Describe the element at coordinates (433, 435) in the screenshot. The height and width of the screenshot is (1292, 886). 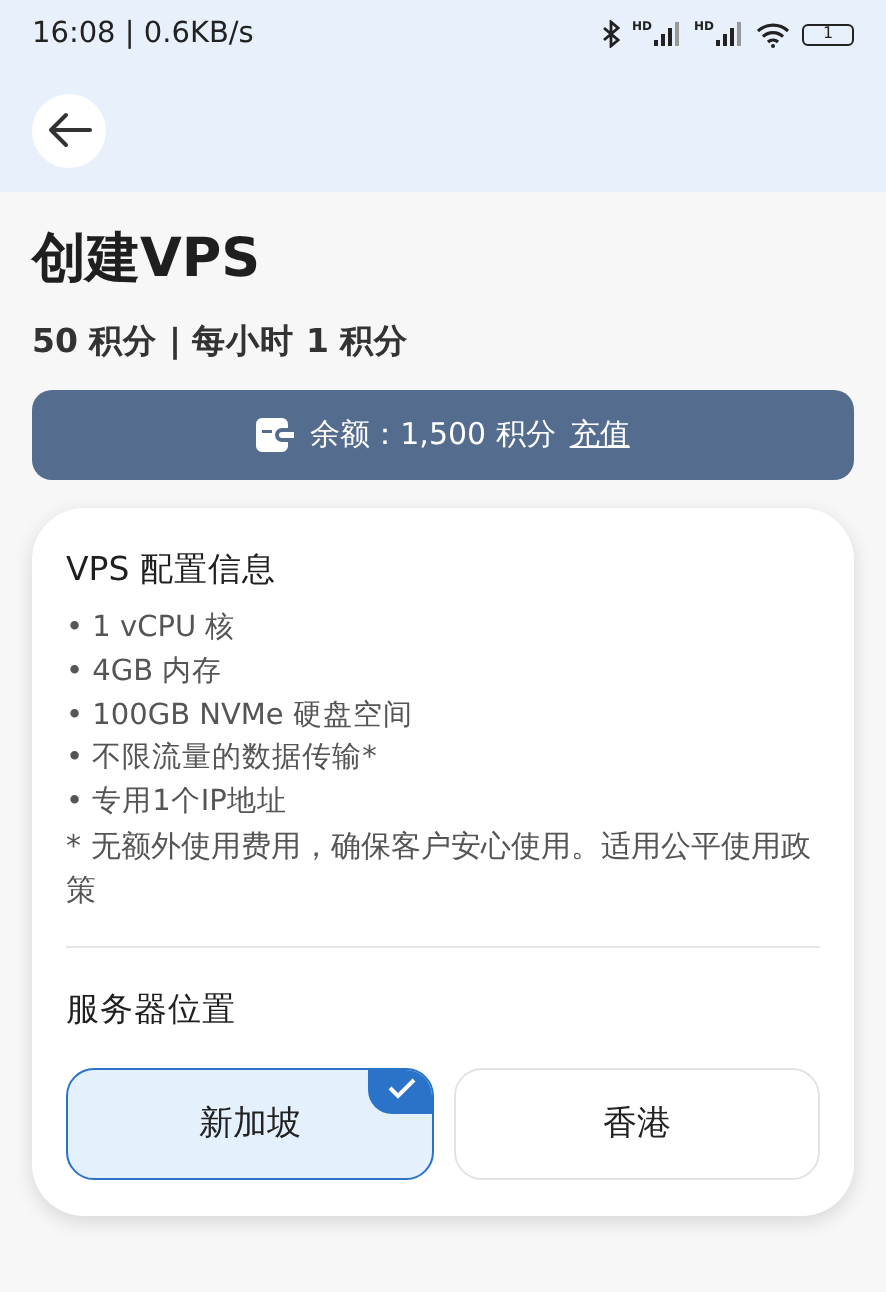
I see `balance-text: 余额：1,500 积分` at that location.